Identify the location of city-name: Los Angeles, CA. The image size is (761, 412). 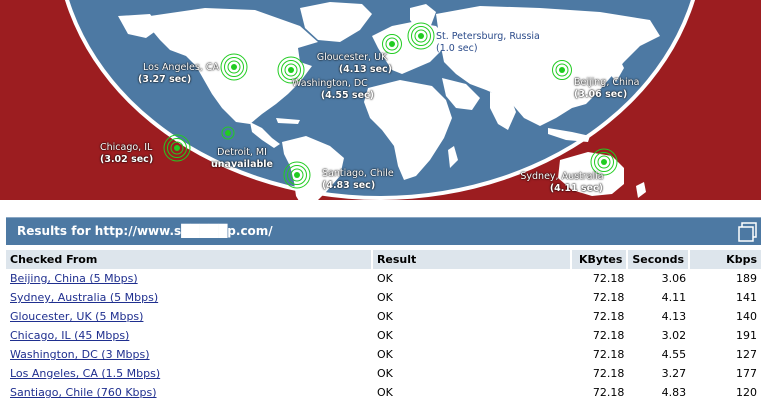
(181, 67).